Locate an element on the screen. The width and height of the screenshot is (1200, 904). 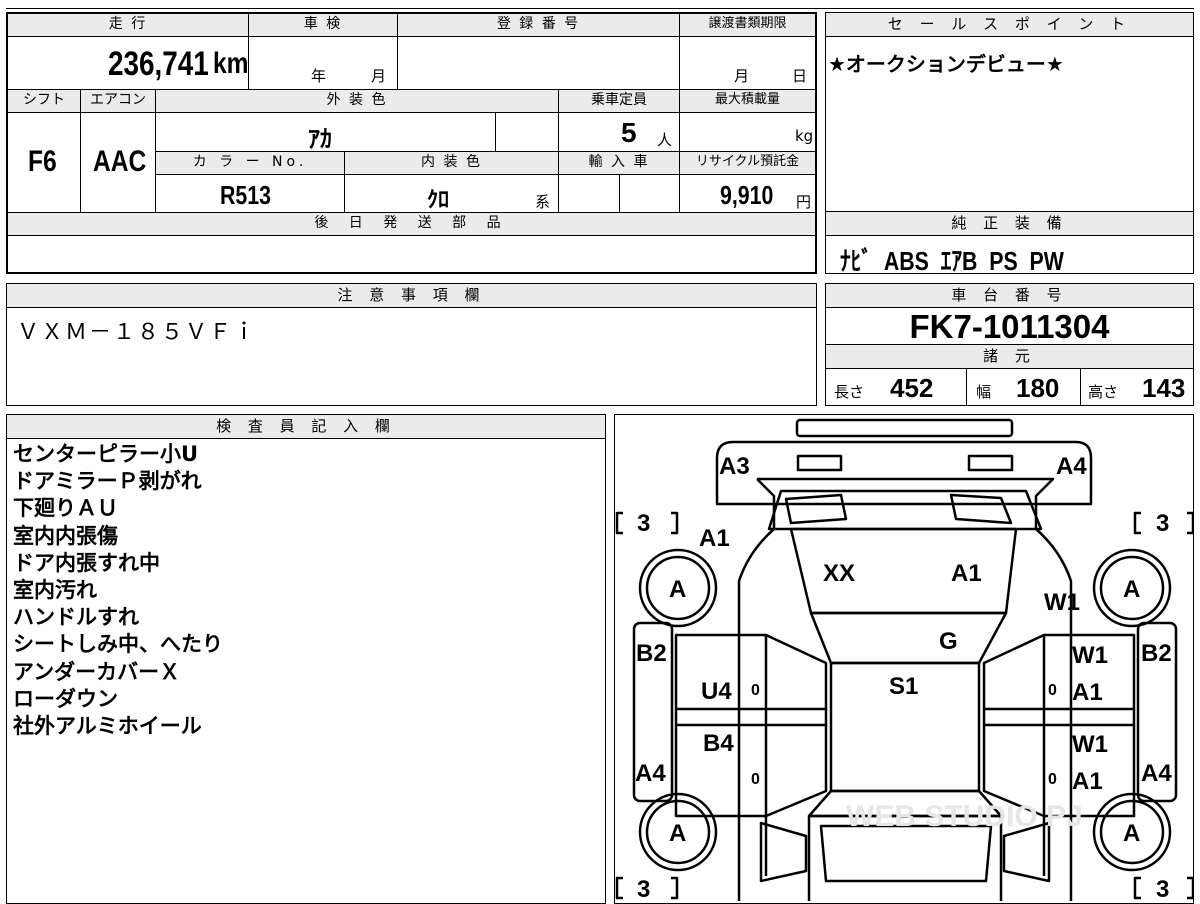
capacity-cell: 5 人 is located at coordinates (619, 132).